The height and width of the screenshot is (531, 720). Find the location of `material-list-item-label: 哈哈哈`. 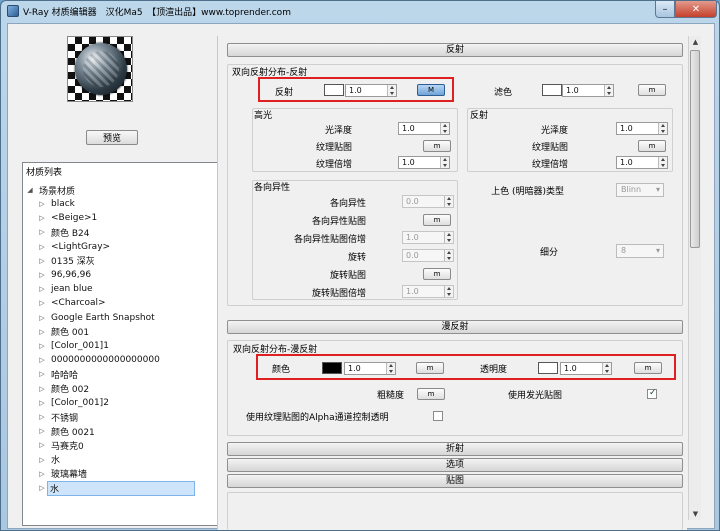

material-list-item-label: 哈哈哈 is located at coordinates (65, 375).